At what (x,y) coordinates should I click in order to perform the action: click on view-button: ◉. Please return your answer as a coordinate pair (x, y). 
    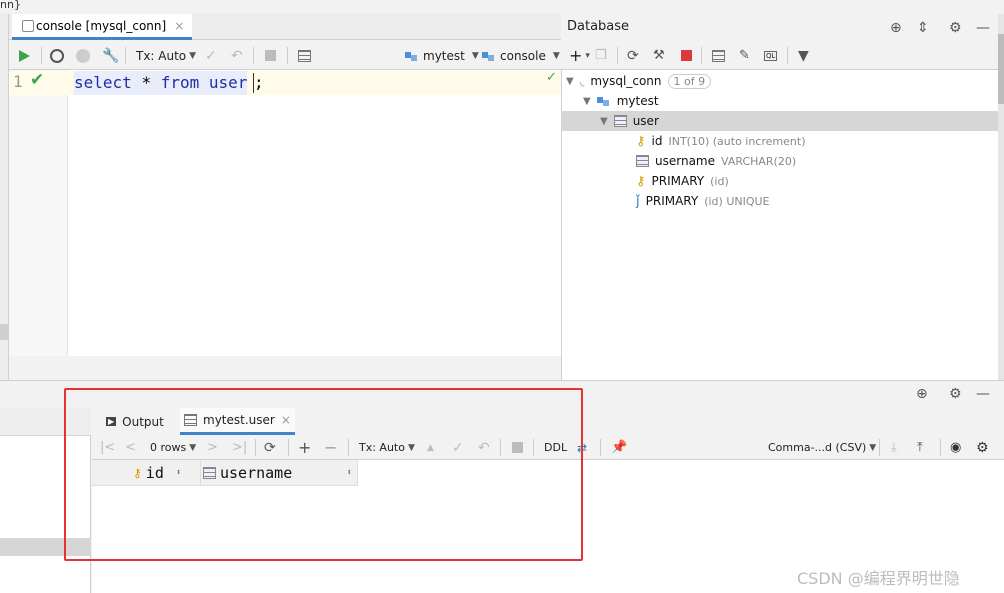
    Looking at the image, I should click on (955, 447).